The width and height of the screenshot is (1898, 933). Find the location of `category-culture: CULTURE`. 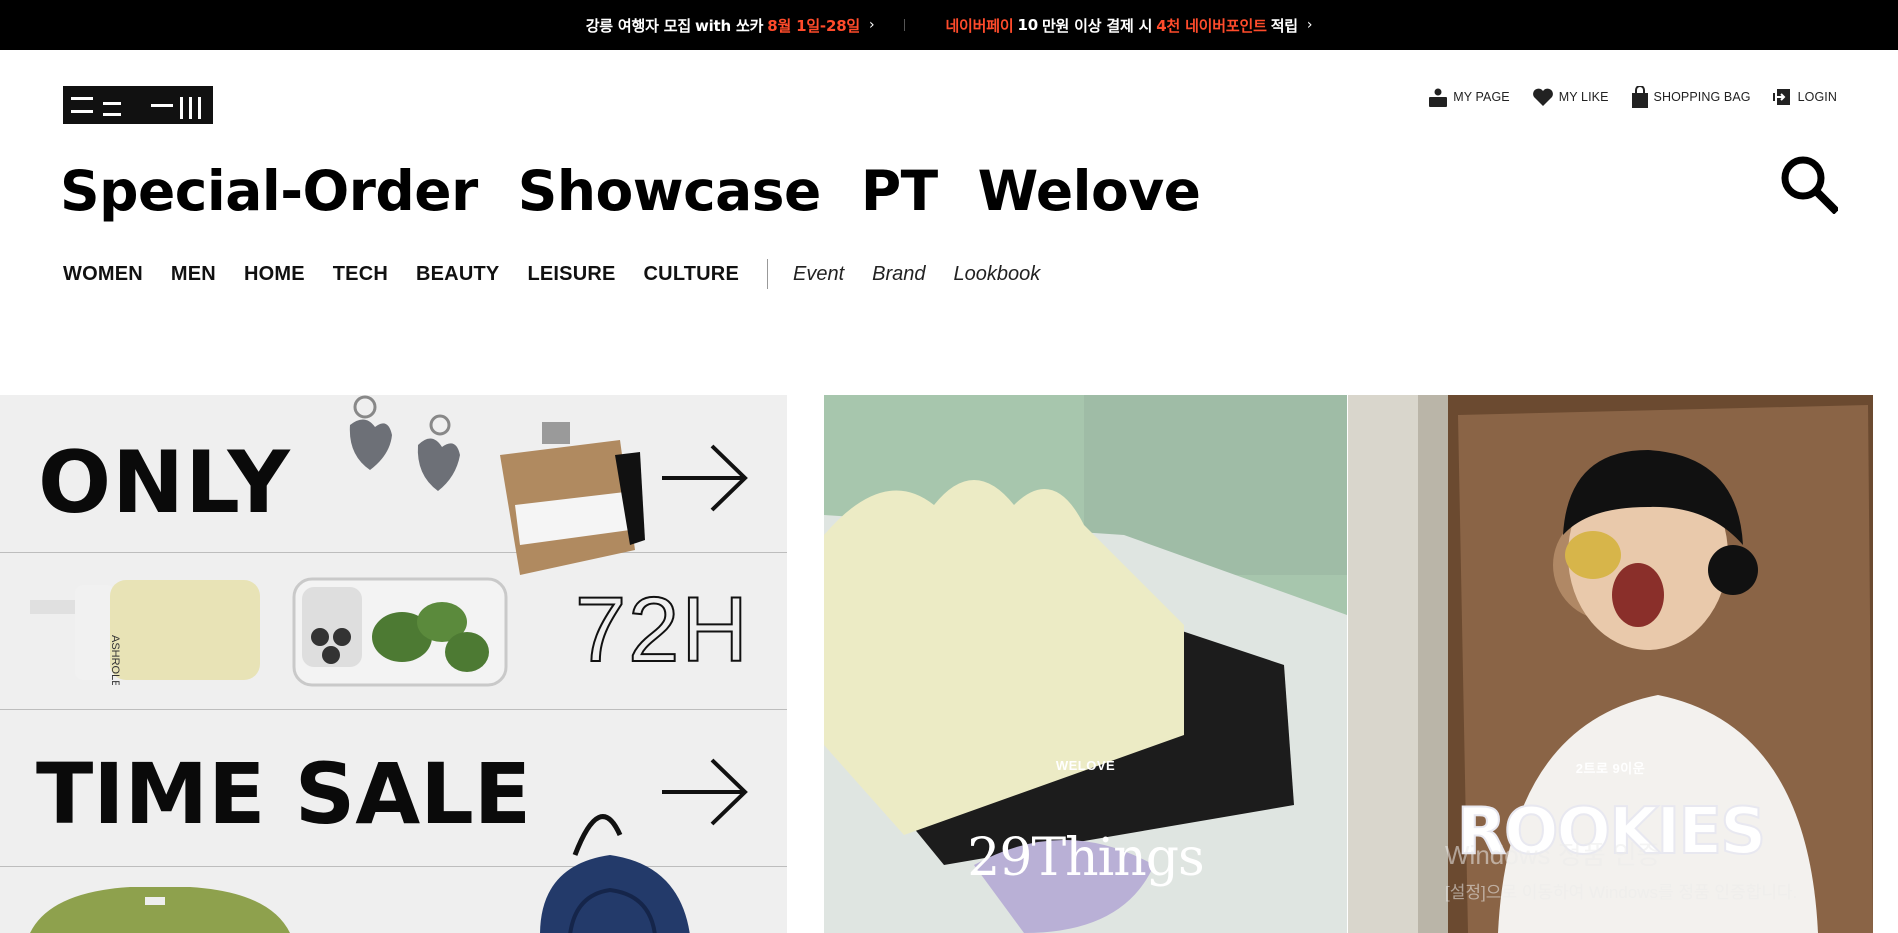

category-culture: CULTURE is located at coordinates (691, 274).